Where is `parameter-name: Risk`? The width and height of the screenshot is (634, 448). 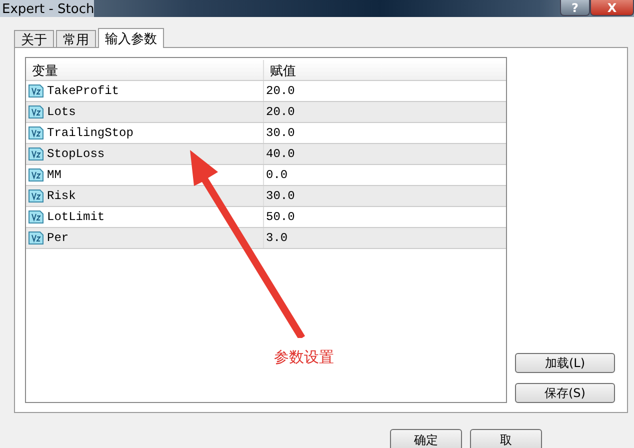 parameter-name: Risk is located at coordinates (61, 196).